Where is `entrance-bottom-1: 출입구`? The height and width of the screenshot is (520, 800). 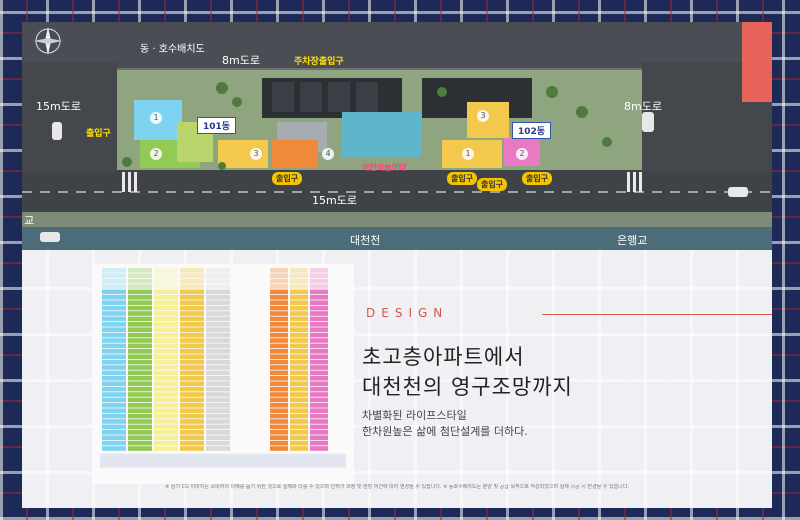 entrance-bottom-1: 출입구 is located at coordinates (287, 178).